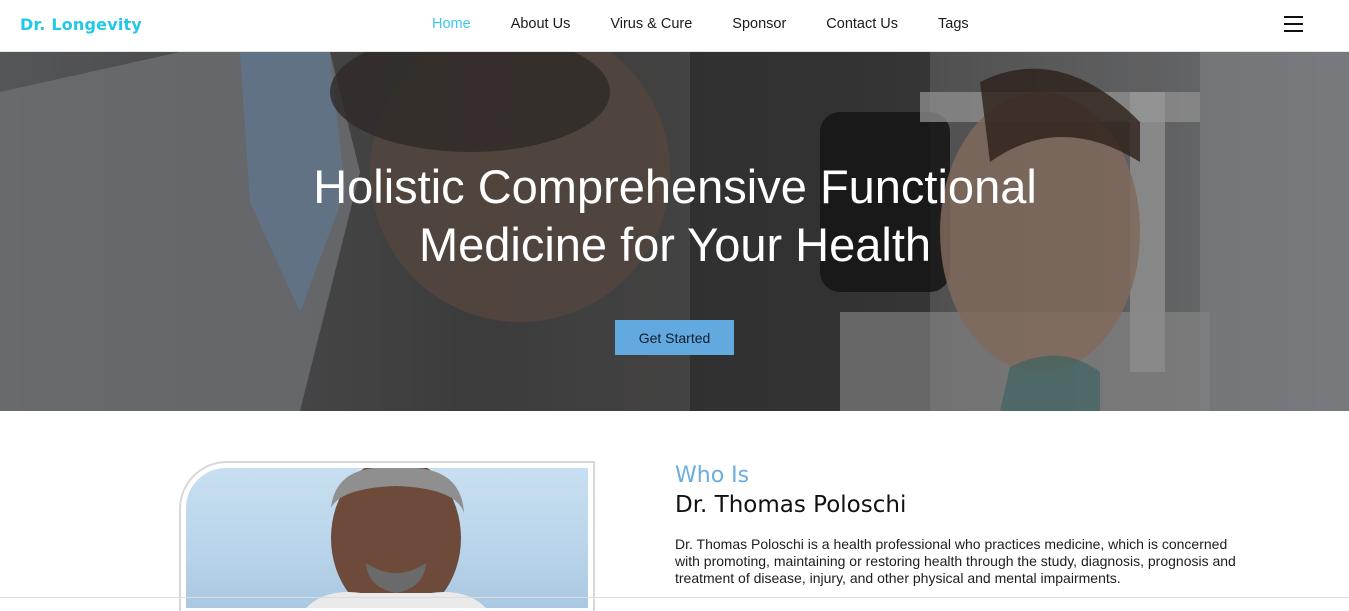  What do you see at coordinates (651, 24) in the screenshot?
I see `nav-virus-cure: Virus & Cure` at bounding box center [651, 24].